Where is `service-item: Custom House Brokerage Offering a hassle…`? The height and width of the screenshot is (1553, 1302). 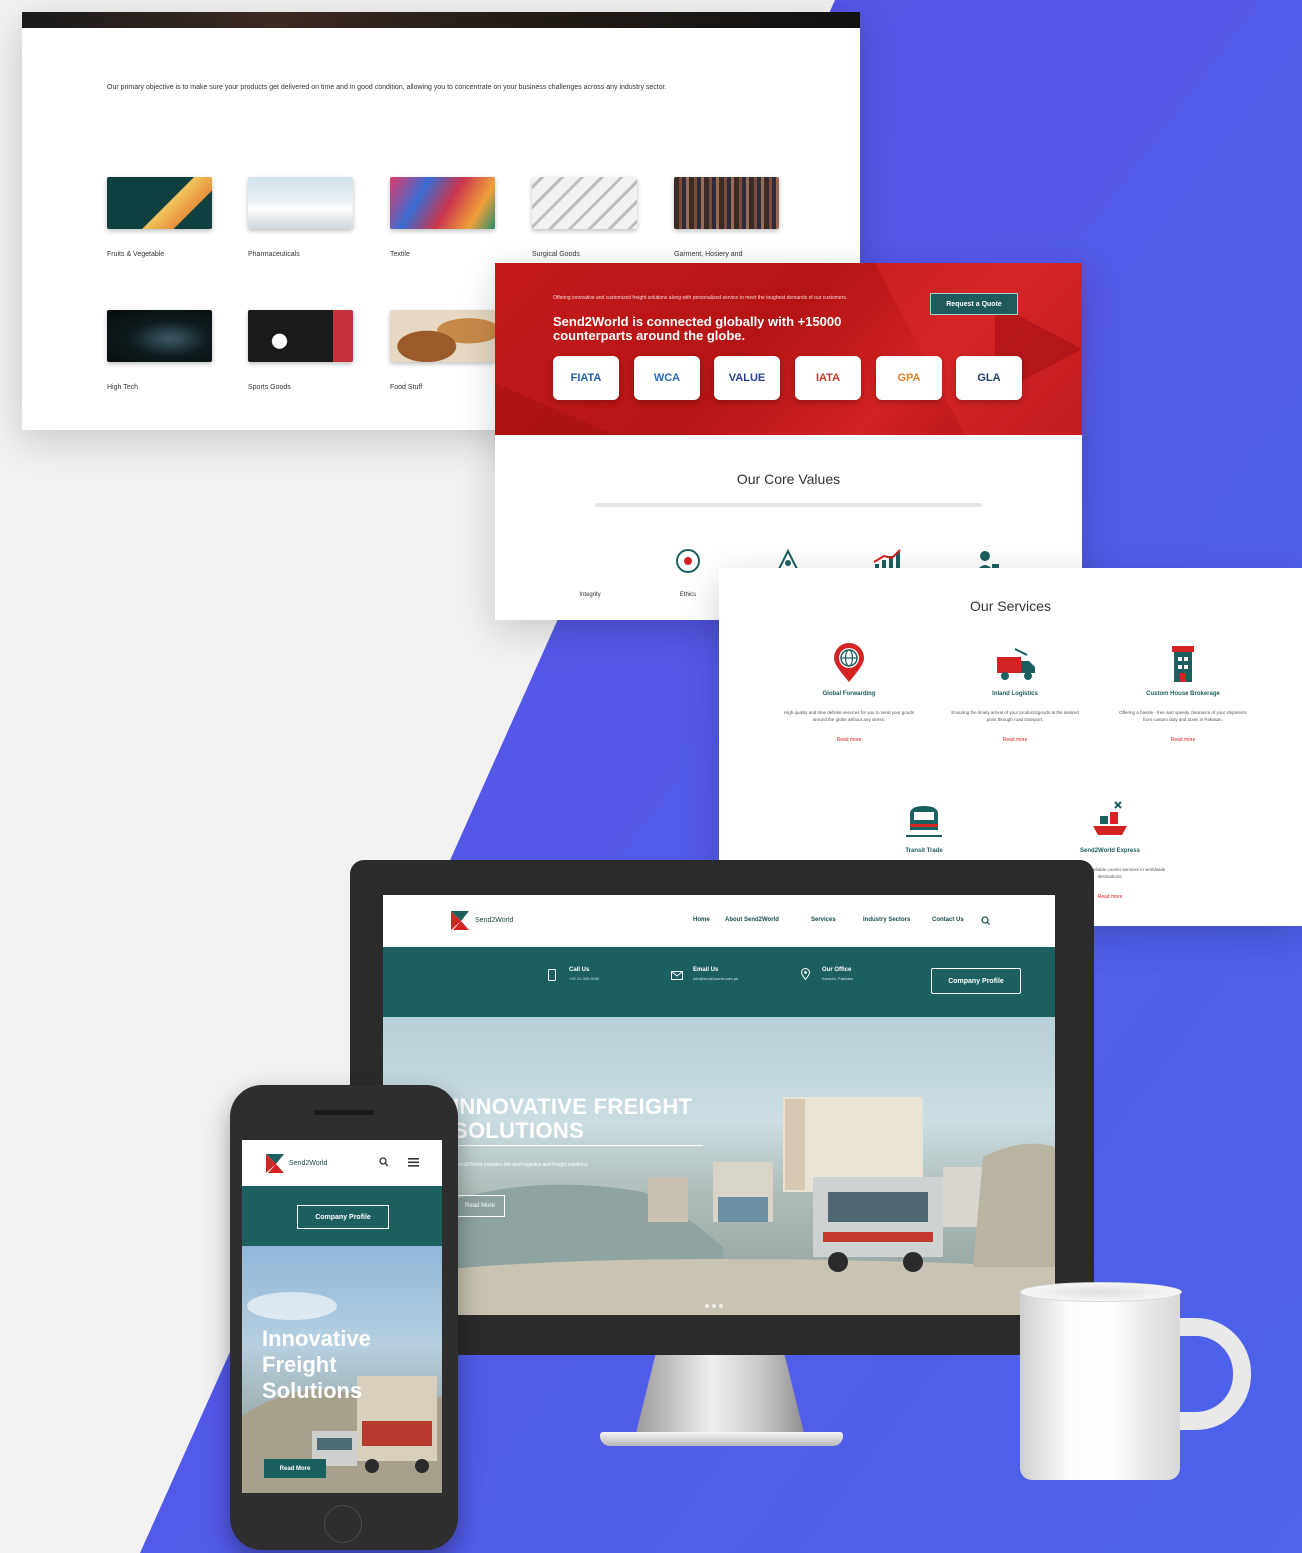 service-item: Custom House Brokerage Offering a hassle… is located at coordinates (1183, 693).